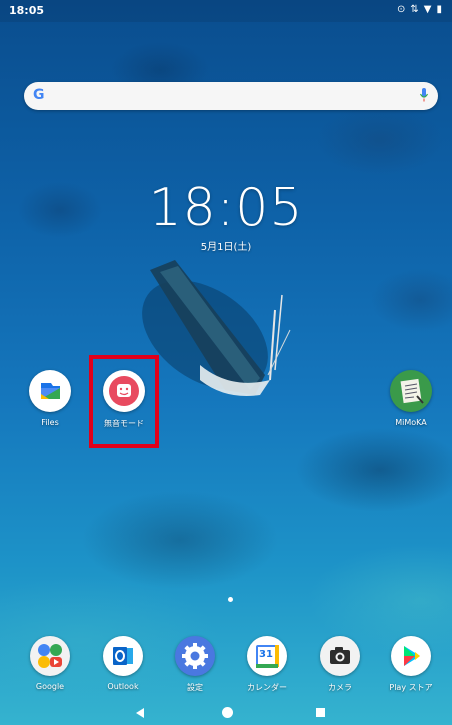 The height and width of the screenshot is (725, 452). Describe the element at coordinates (124, 401) in the screenshot. I see `highlight-box` at that location.